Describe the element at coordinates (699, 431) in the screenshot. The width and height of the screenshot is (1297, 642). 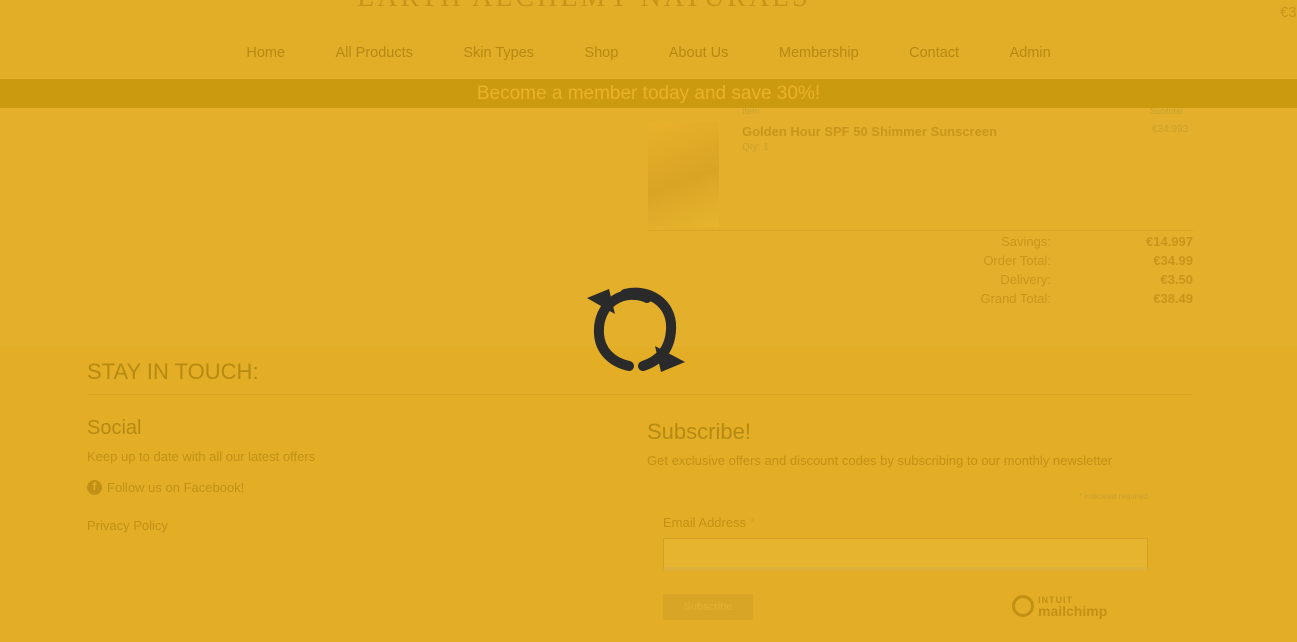
I see `subscribe-heading: Subscribe!` at that location.